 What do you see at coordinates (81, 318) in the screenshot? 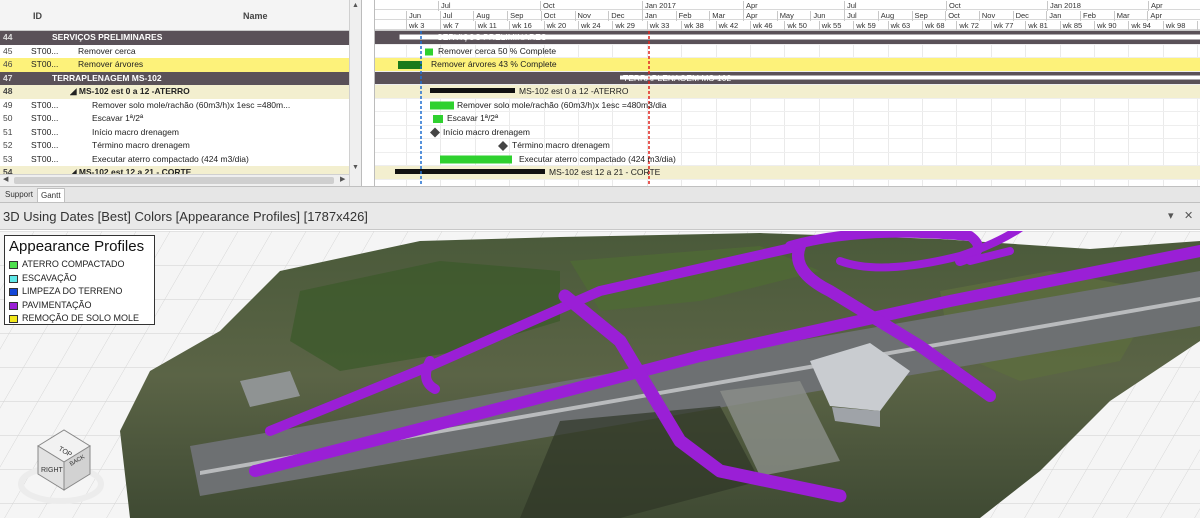
I see `legend-label: REMOÇÃO DE SOLO MOLE` at bounding box center [81, 318].